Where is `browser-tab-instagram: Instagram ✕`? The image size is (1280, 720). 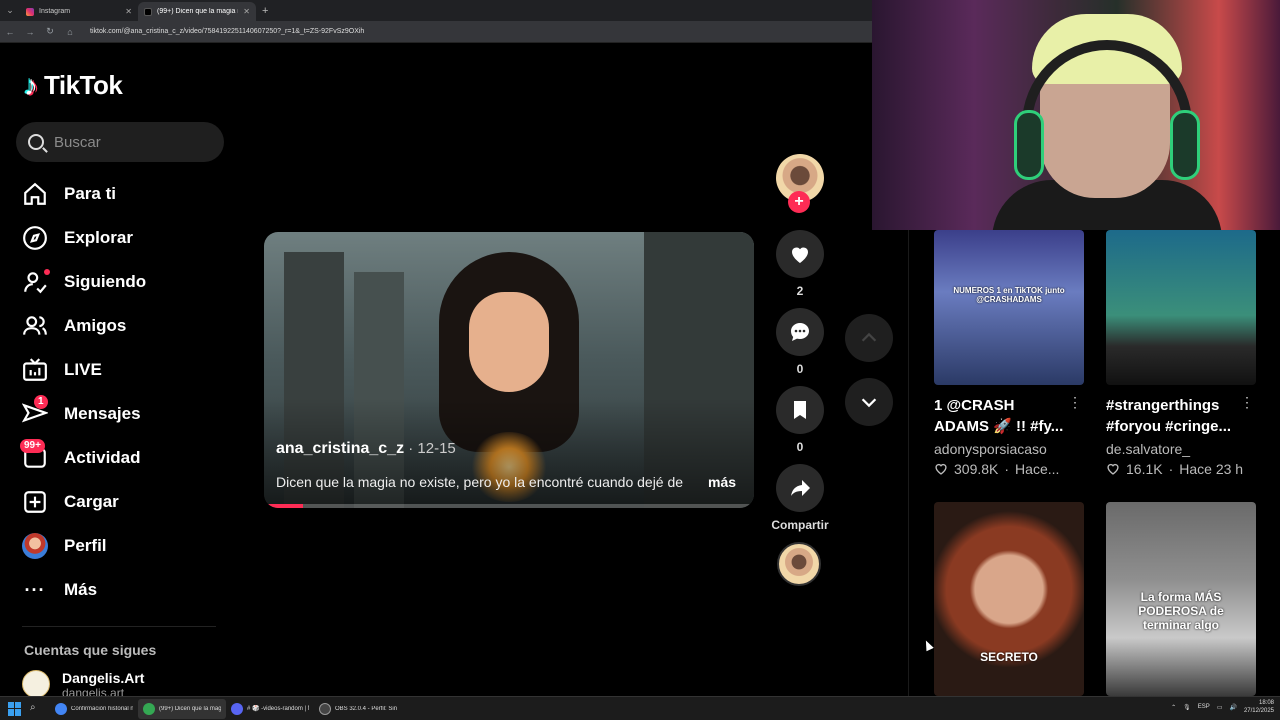 browser-tab-instagram: Instagram ✕ is located at coordinates (79, 11).